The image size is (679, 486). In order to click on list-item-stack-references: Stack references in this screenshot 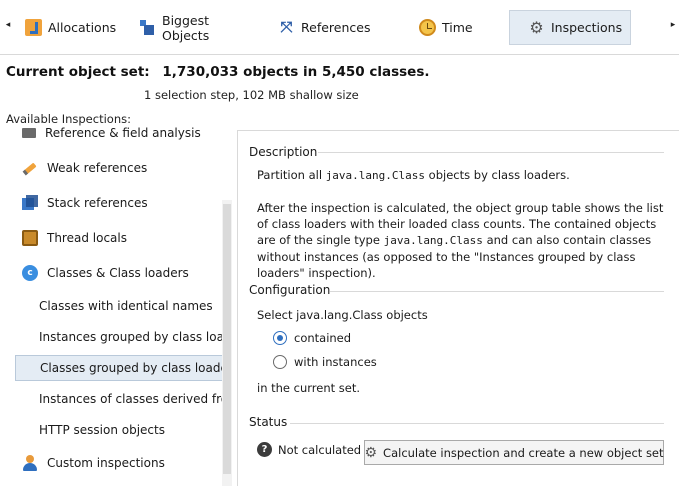, I will do `click(85, 203)`.